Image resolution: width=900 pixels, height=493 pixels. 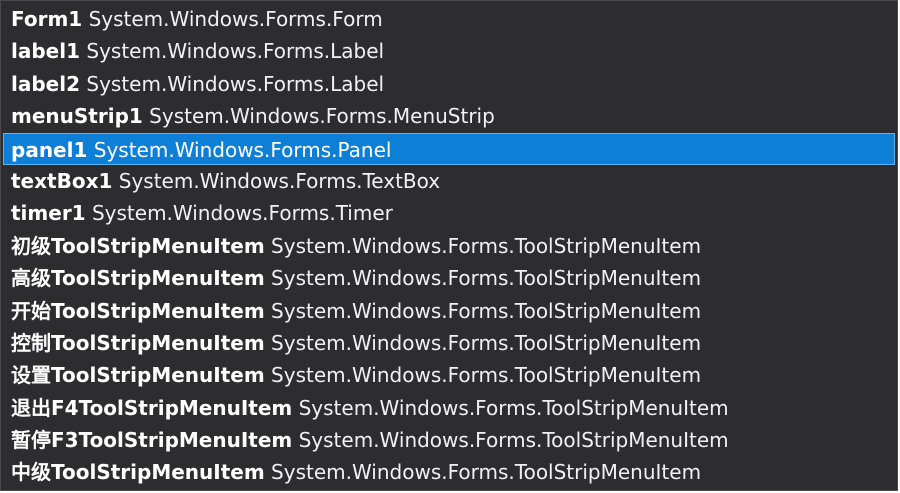 I want to click on item-name: textBox1, so click(x=62, y=180).